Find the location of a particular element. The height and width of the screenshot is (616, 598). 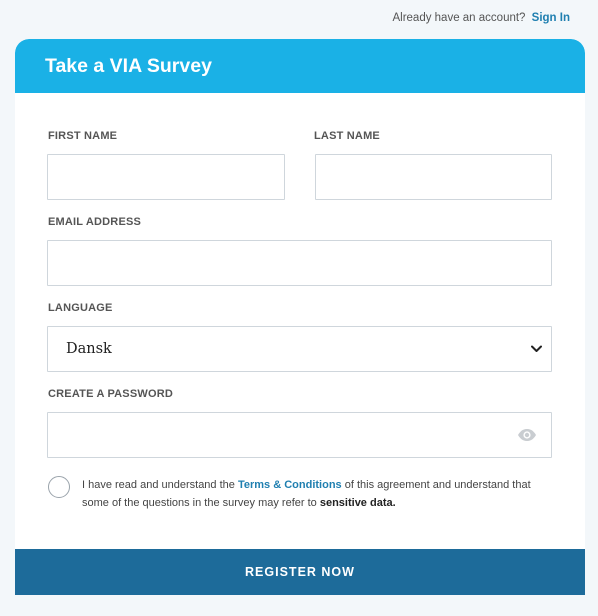

account-prompt: Already have an account? Sign In is located at coordinates (481, 18).